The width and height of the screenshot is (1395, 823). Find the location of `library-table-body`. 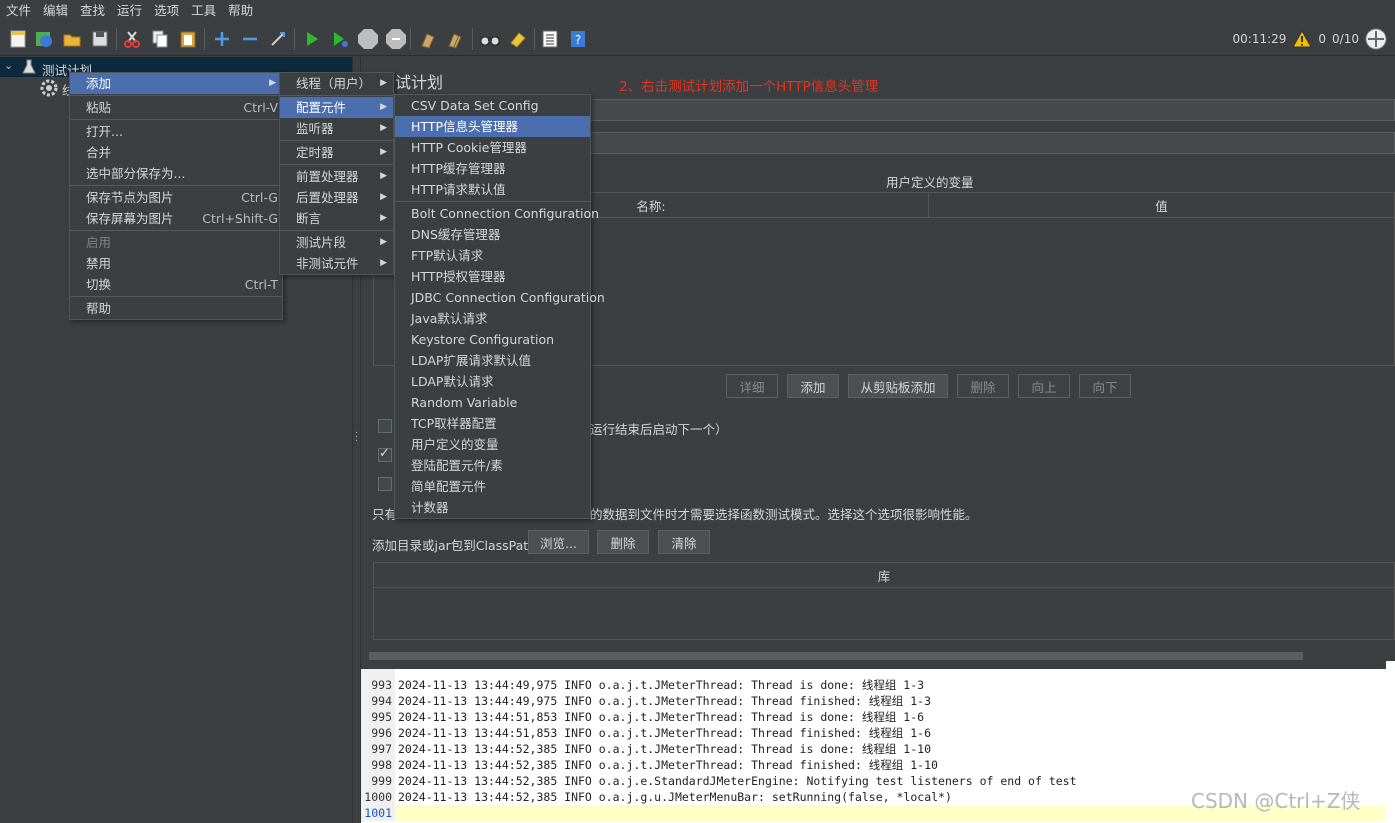

library-table-body is located at coordinates (884, 614).